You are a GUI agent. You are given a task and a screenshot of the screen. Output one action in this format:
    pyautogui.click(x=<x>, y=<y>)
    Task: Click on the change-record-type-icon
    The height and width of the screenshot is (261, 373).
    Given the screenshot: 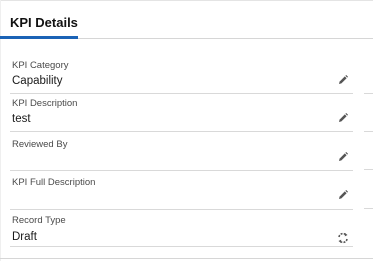 What is the action you would take?
    pyautogui.click(x=343, y=238)
    